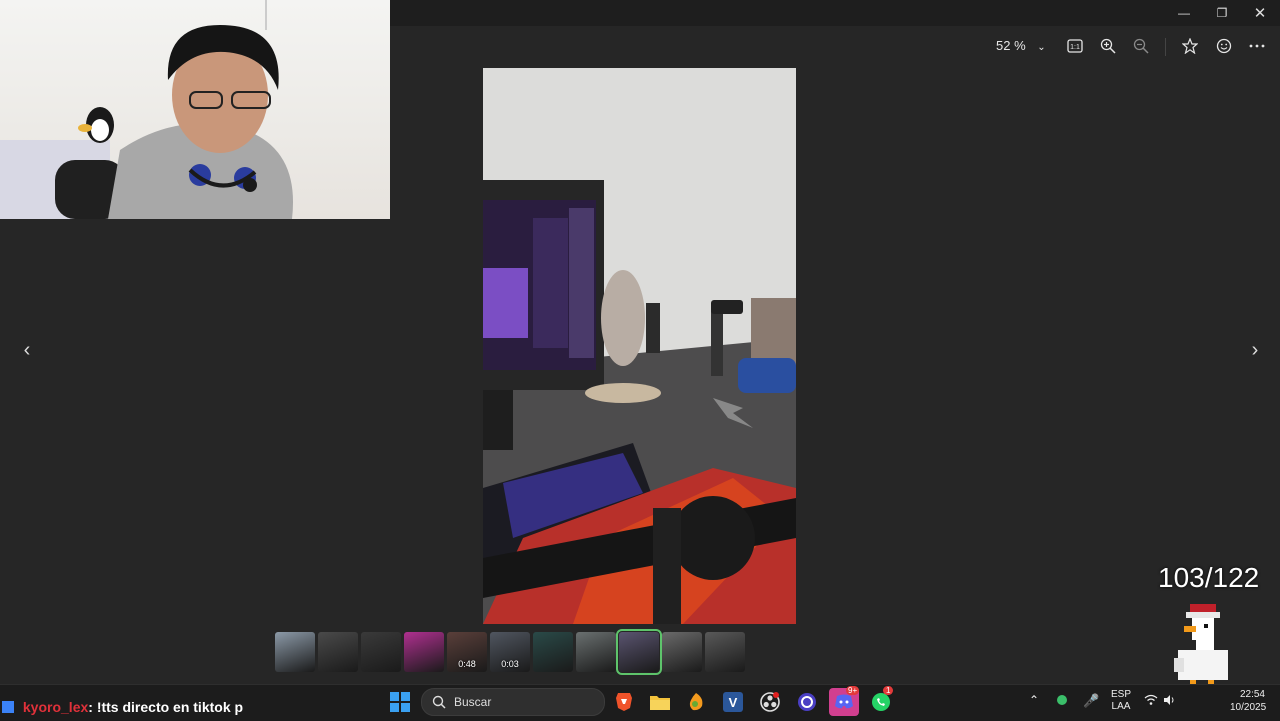 This screenshot has width=1280, height=721. I want to click on minimize-icon: —, so click(1184, 13).